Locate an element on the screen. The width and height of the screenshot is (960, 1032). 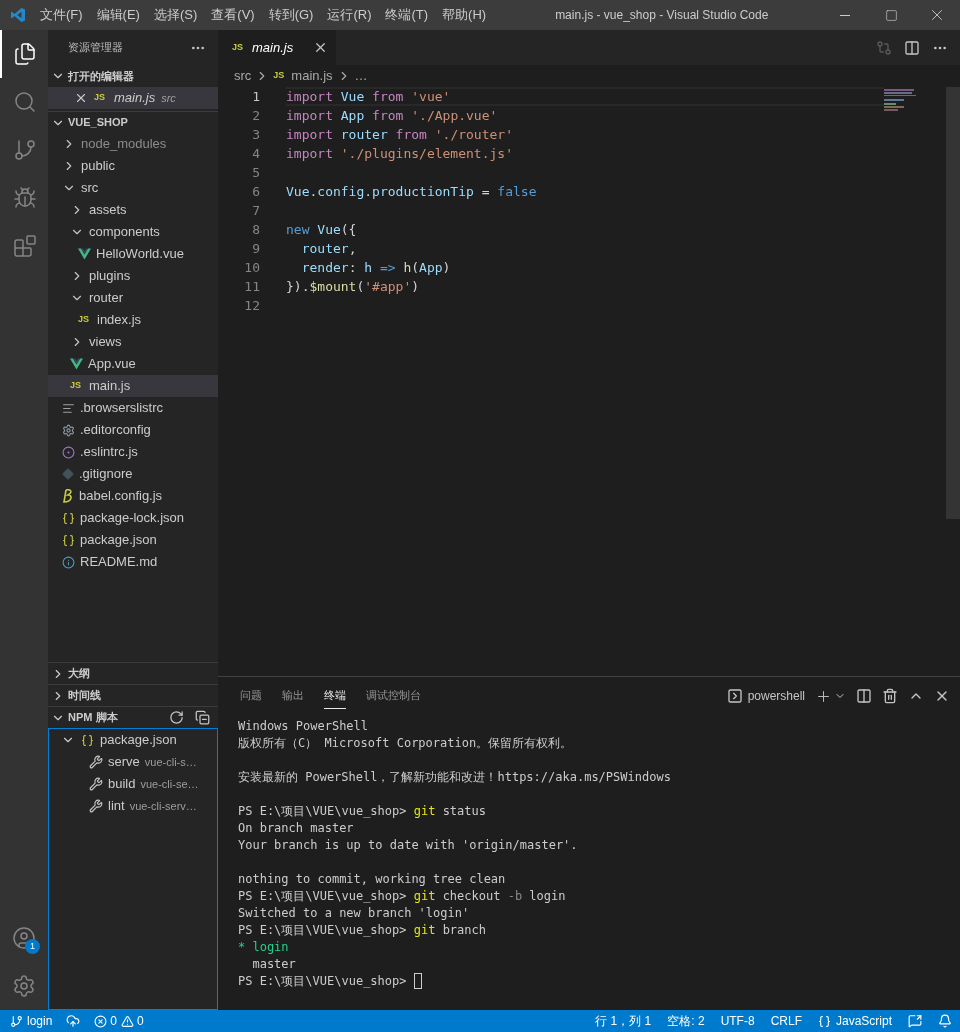
line-number: 3 is located at coordinates (255, 134).